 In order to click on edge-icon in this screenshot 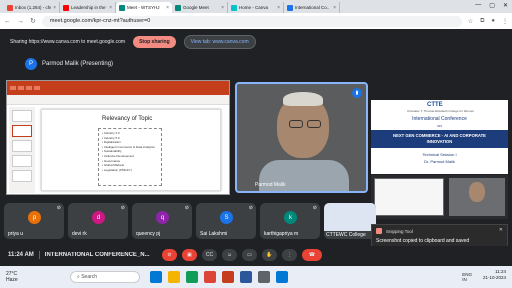, I will do `click(192, 277)`.